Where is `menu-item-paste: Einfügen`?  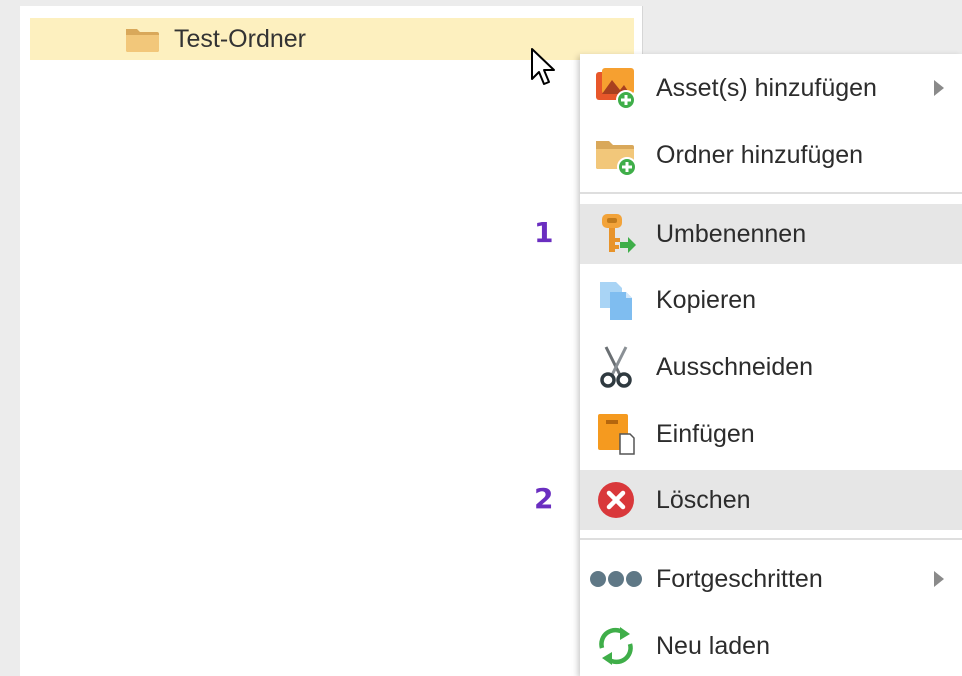
menu-item-paste: Einfügen is located at coordinates (771, 434).